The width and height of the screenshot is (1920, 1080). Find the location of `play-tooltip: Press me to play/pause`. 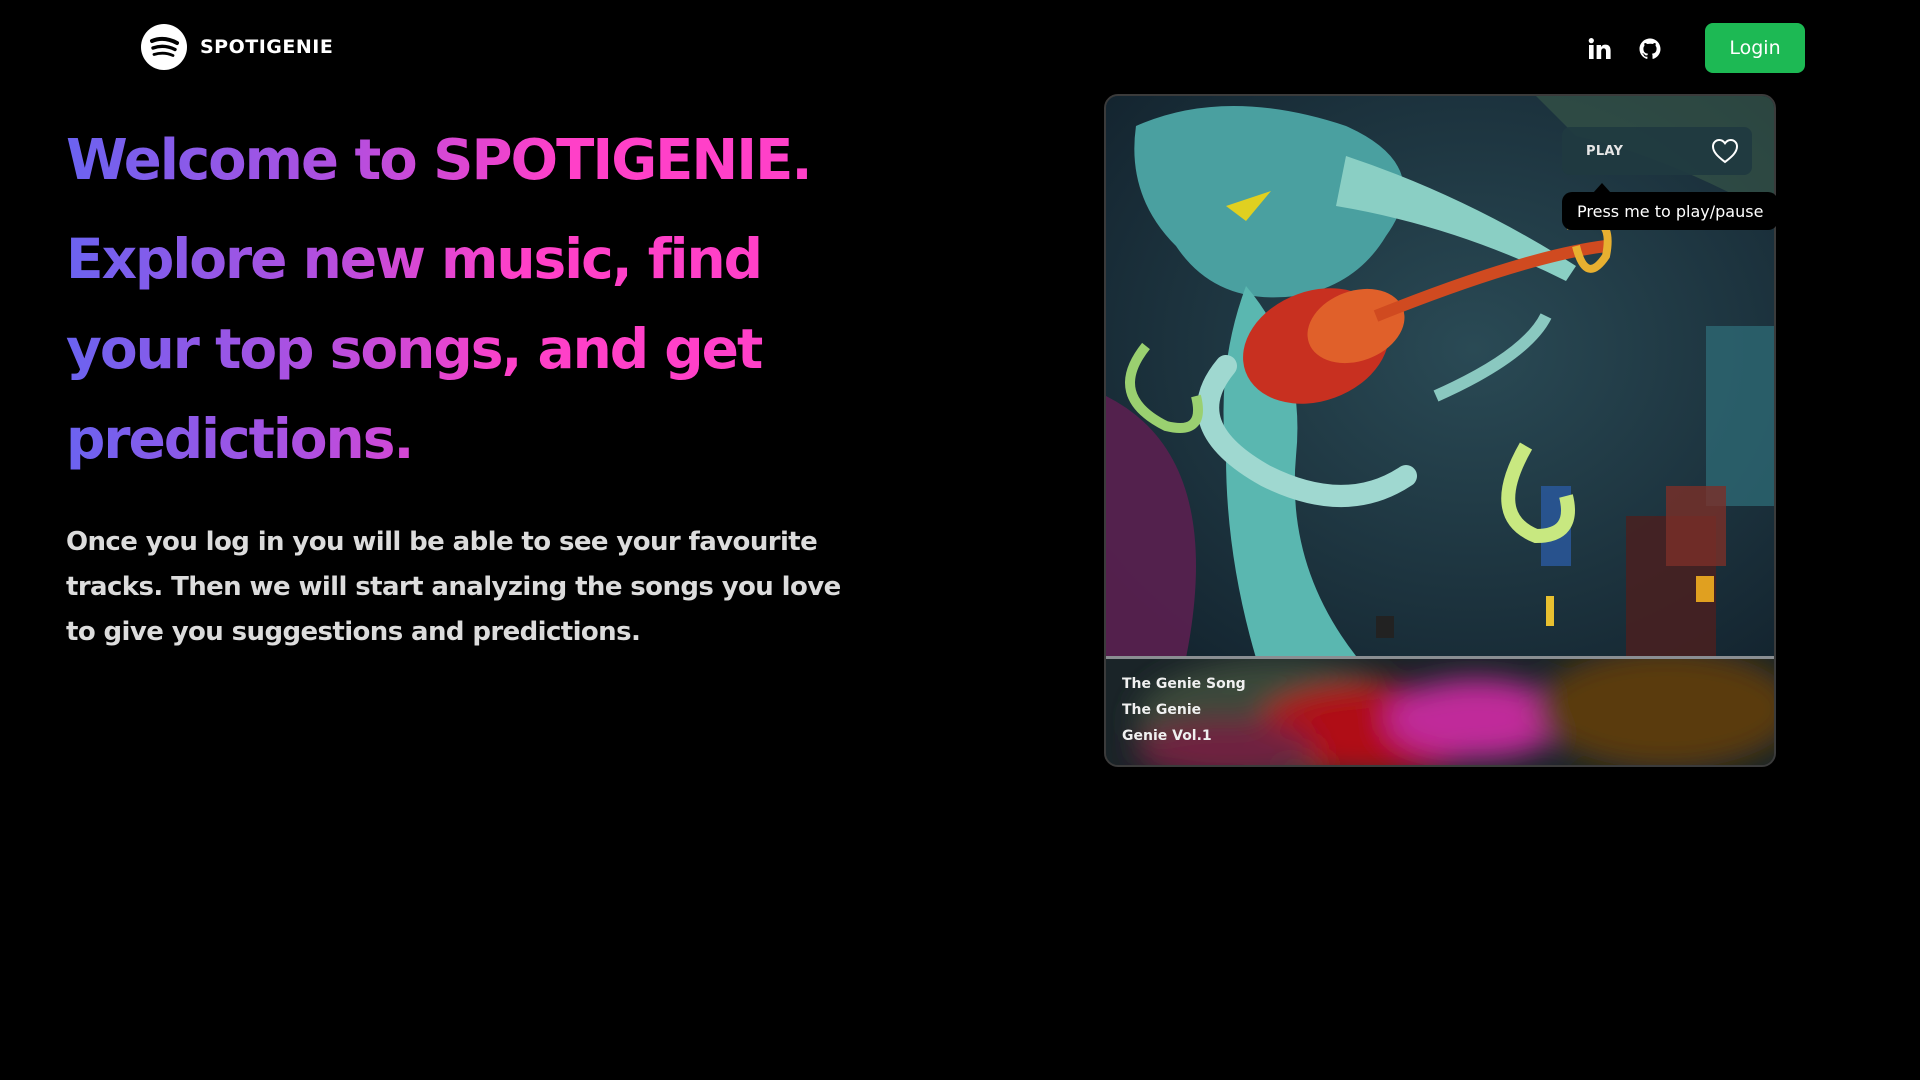

play-tooltip: Press me to play/pause is located at coordinates (1670, 211).